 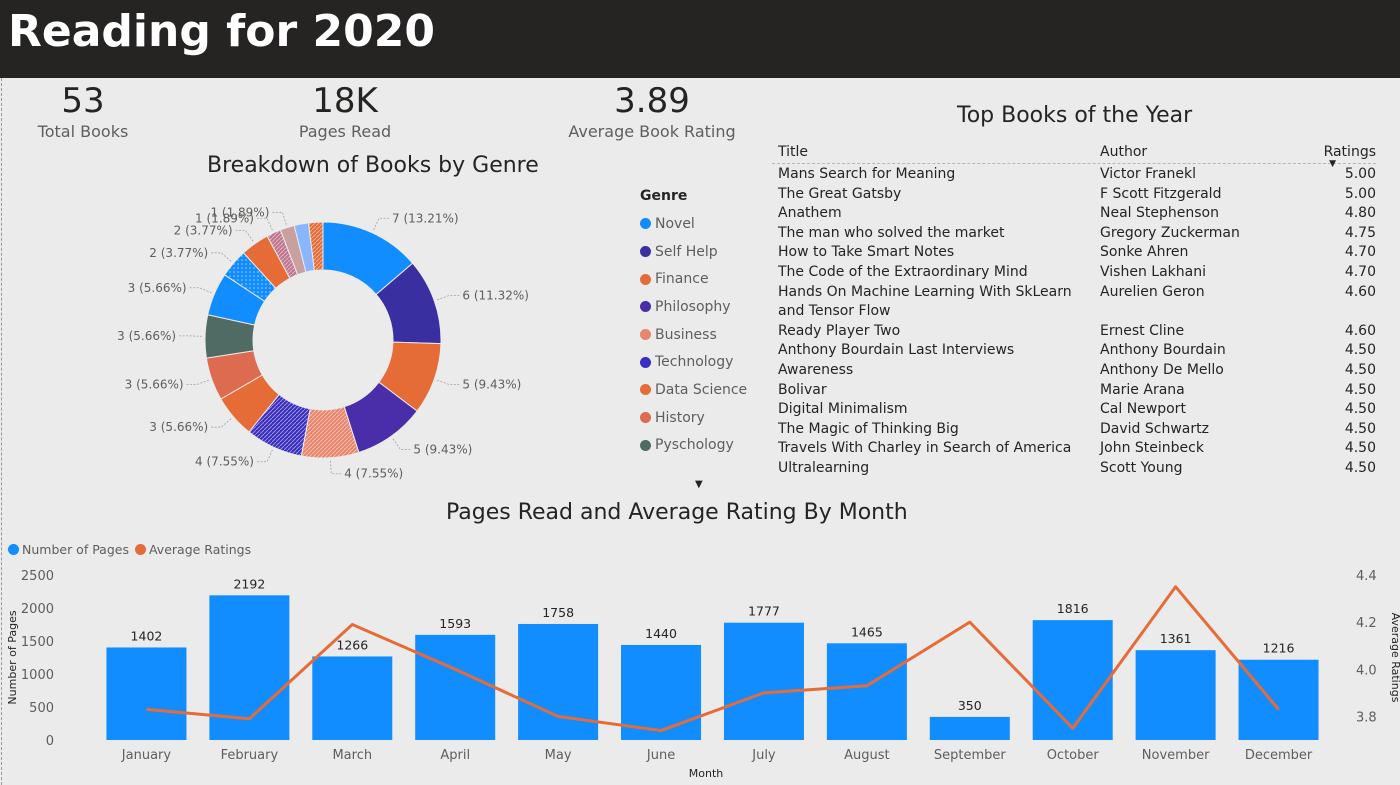 What do you see at coordinates (1074, 332) in the screenshot?
I see `table-row: Ready Player Two Ernest Cline 4.60` at bounding box center [1074, 332].